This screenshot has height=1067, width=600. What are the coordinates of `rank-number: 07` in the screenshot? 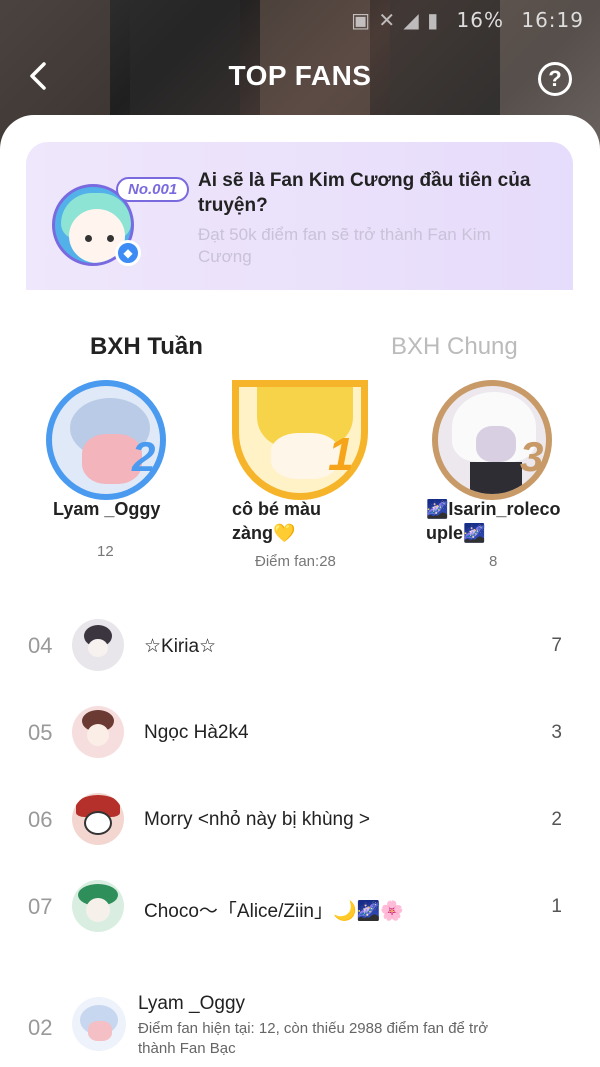 It's located at (40, 906).